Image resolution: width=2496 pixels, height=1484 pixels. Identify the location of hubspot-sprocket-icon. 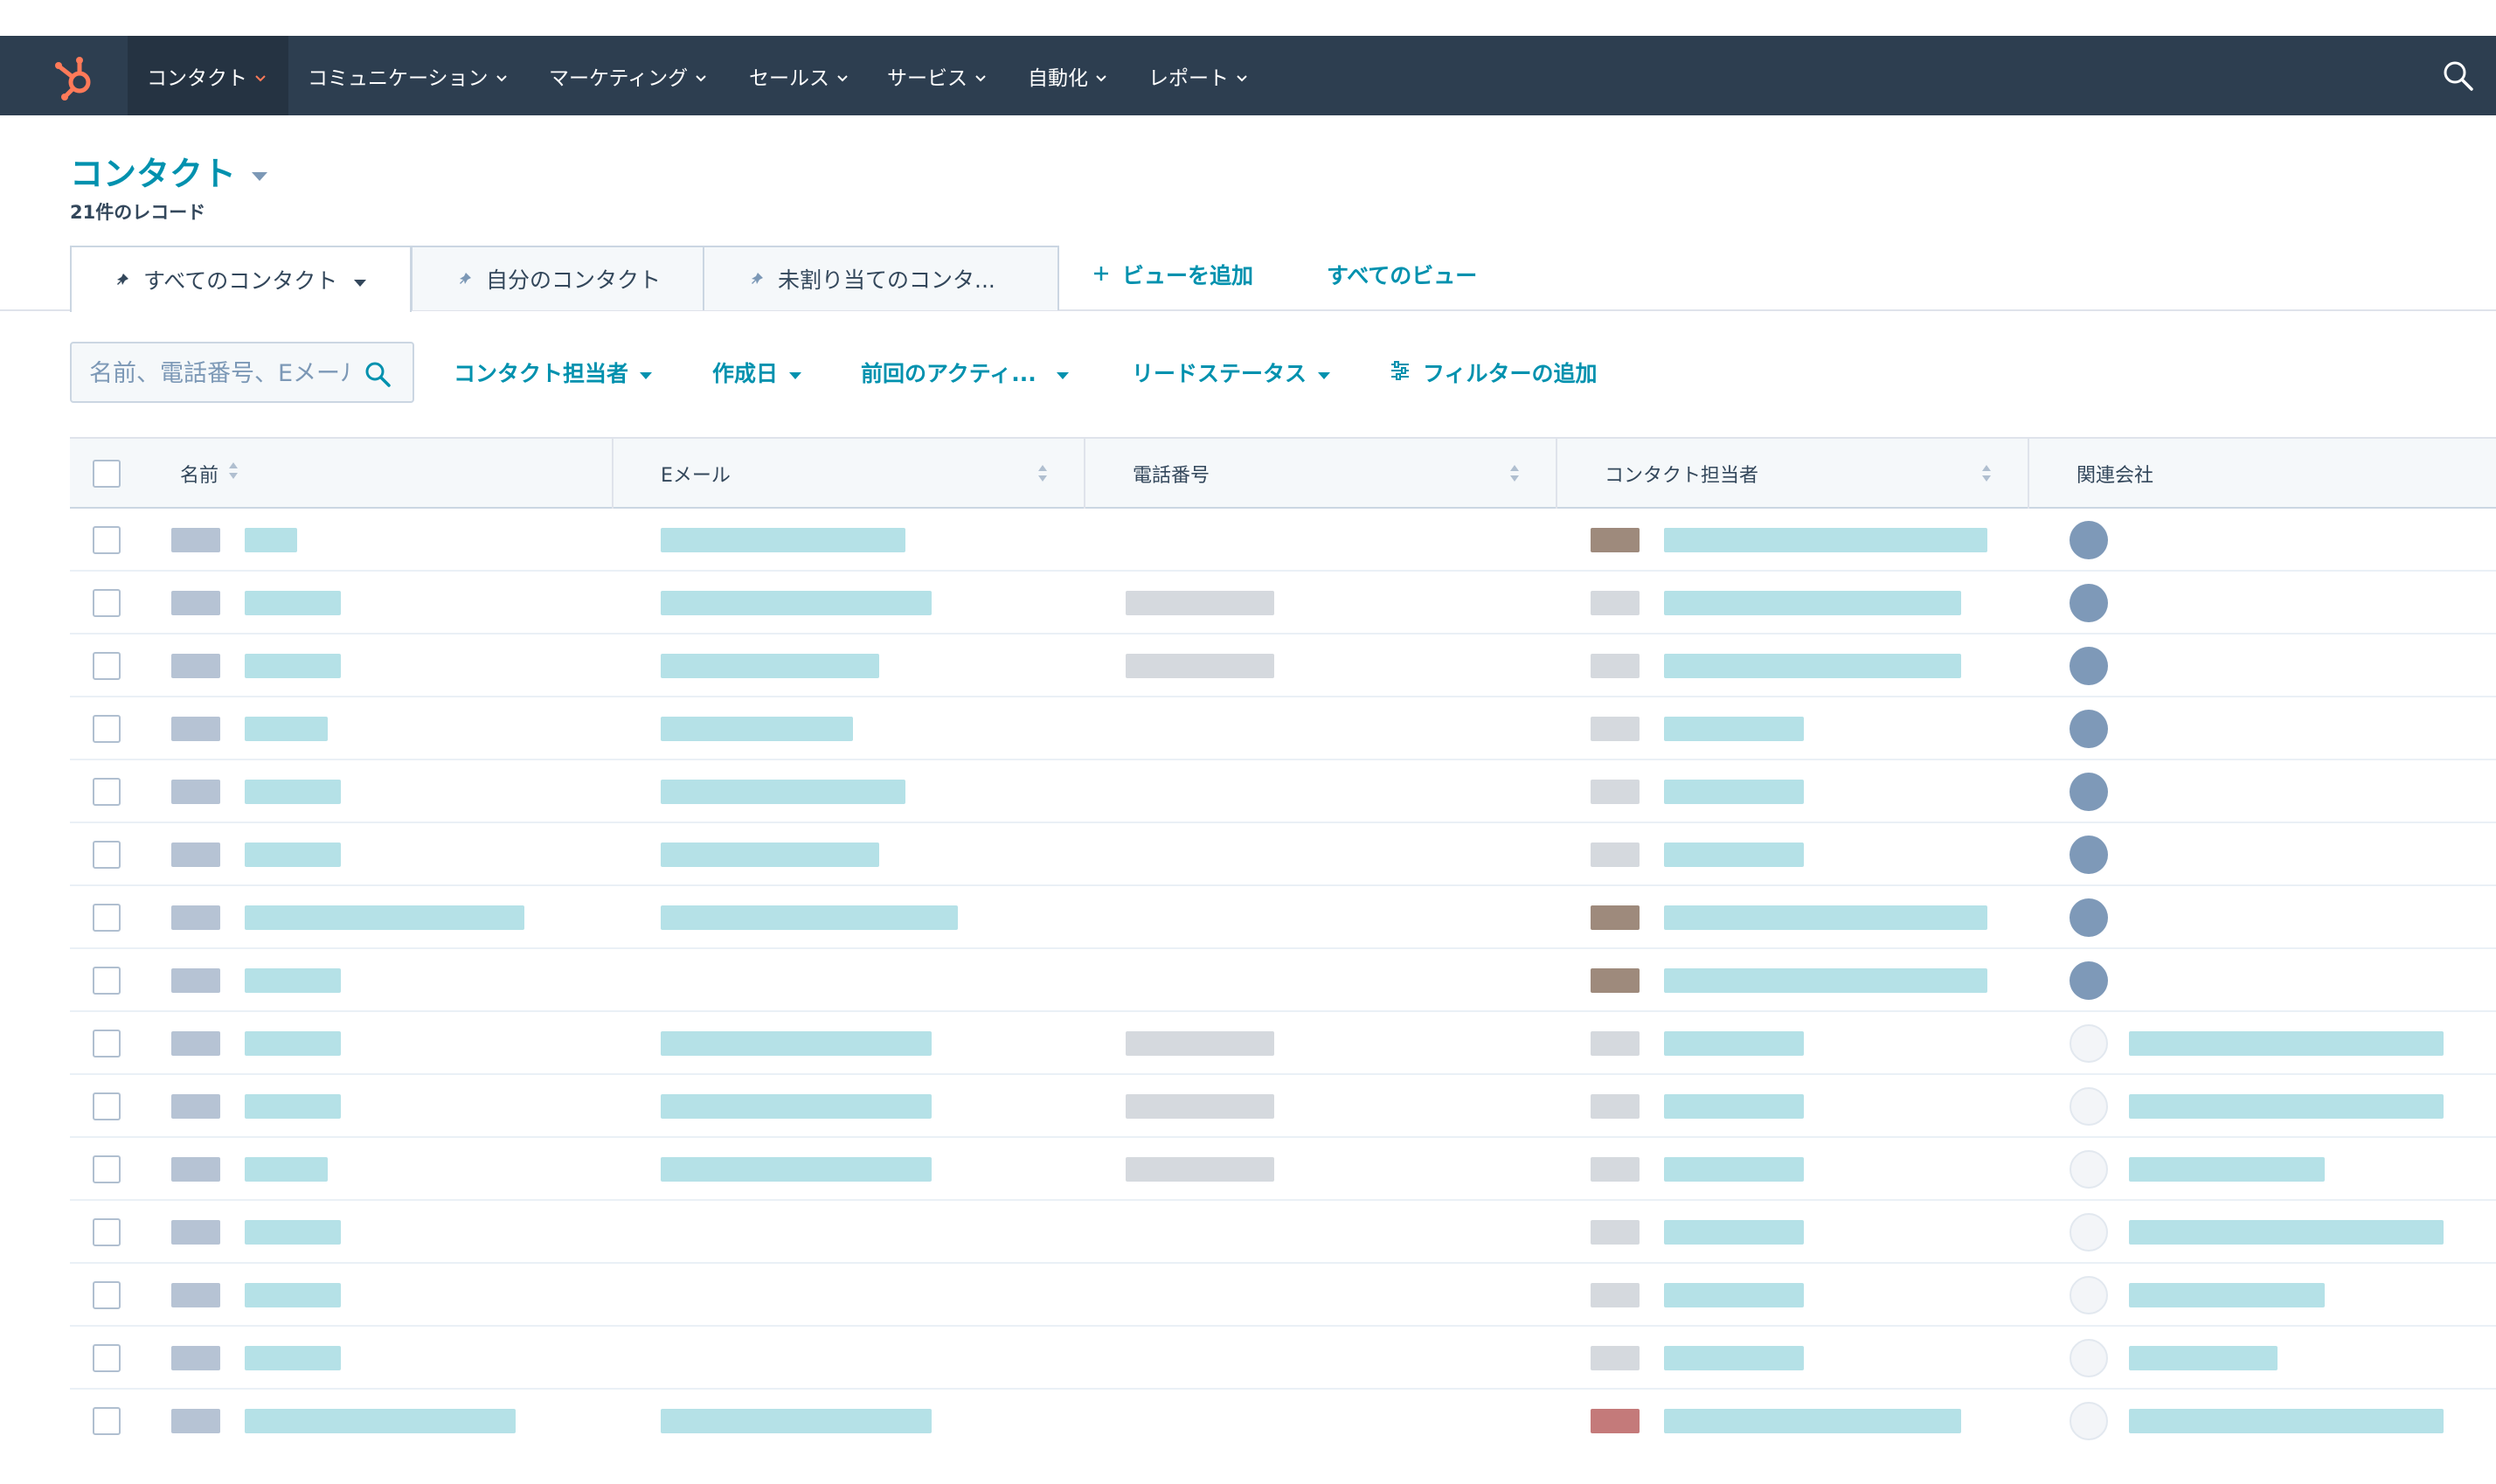
(75, 76).